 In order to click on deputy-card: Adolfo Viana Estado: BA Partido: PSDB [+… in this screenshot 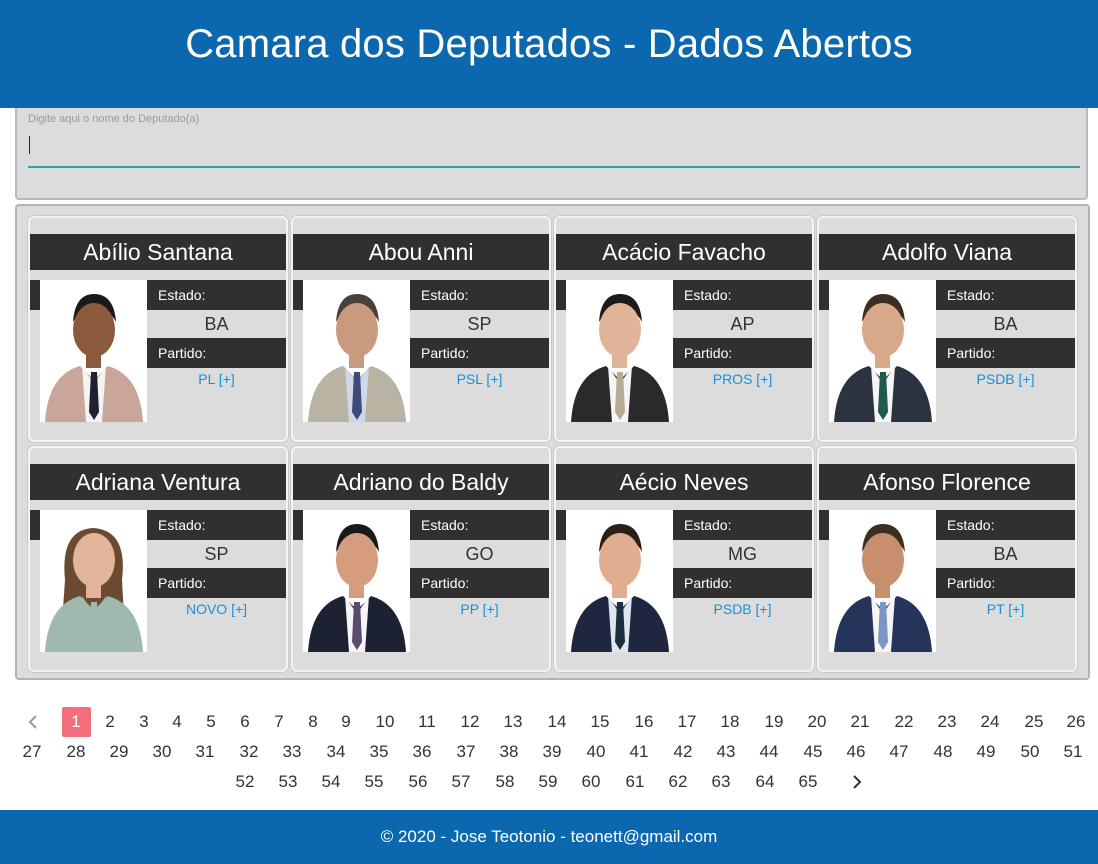, I will do `click(947, 329)`.